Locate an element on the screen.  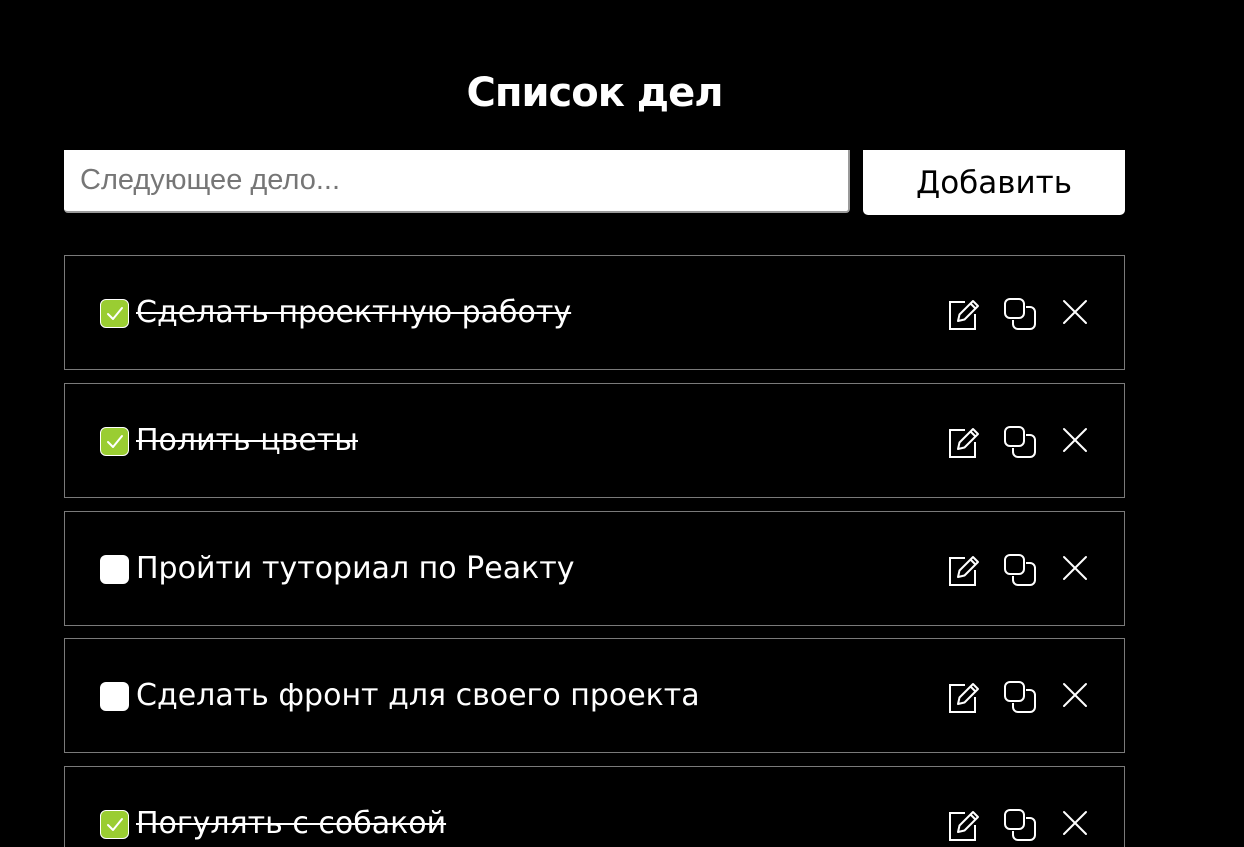
new-task-input is located at coordinates (457, 181).